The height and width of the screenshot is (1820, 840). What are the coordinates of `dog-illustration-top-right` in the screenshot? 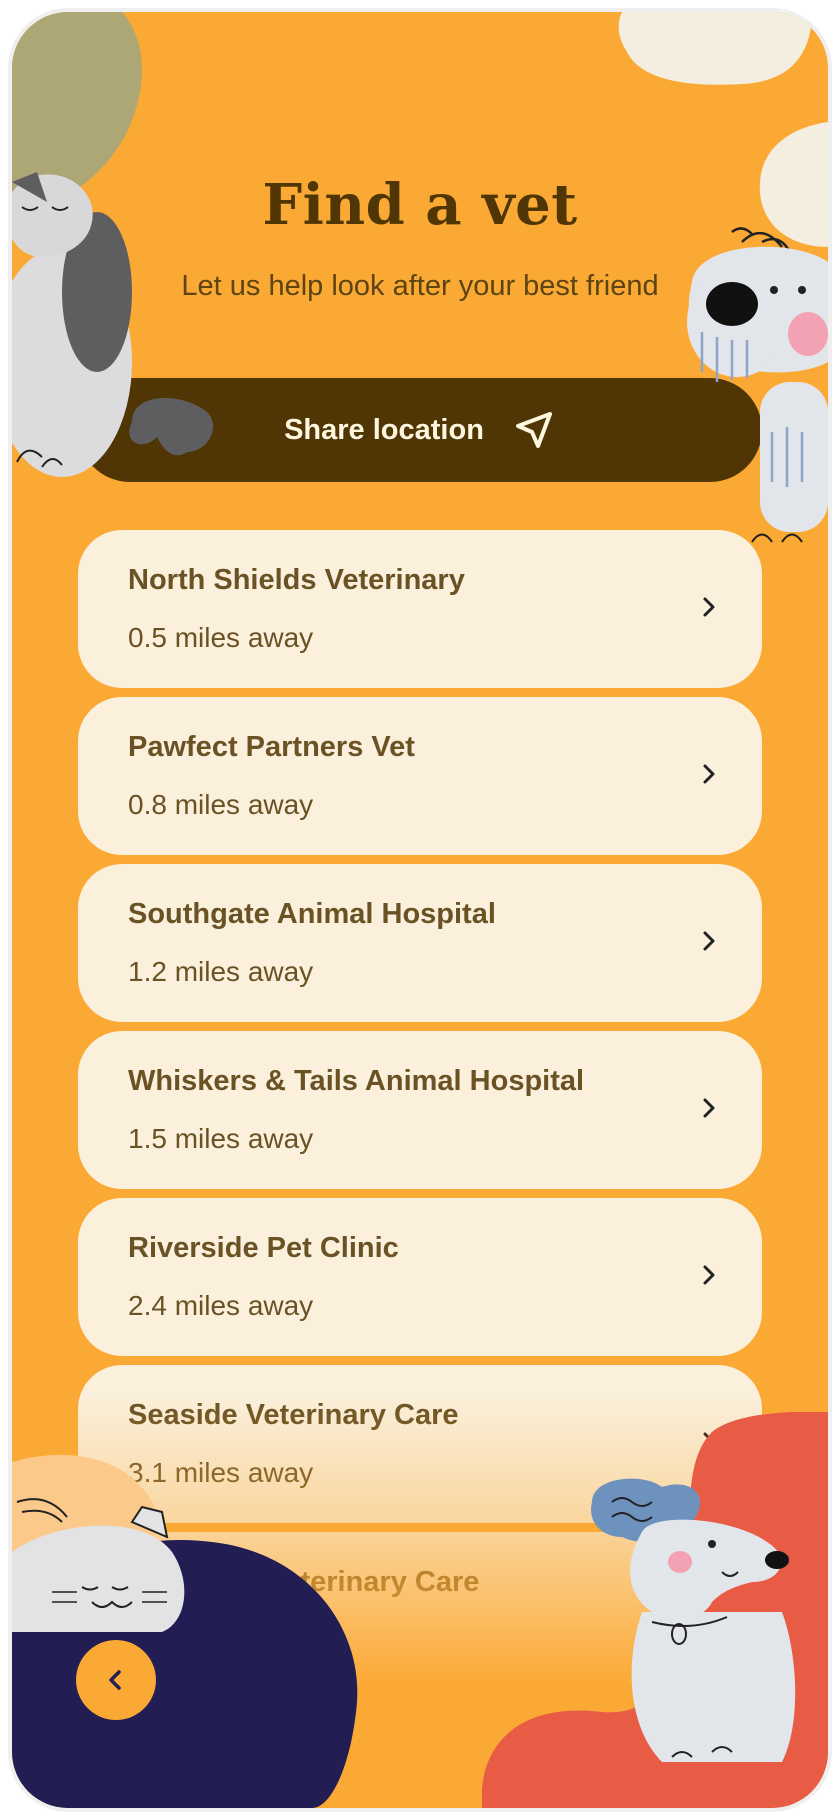 It's located at (757, 385).